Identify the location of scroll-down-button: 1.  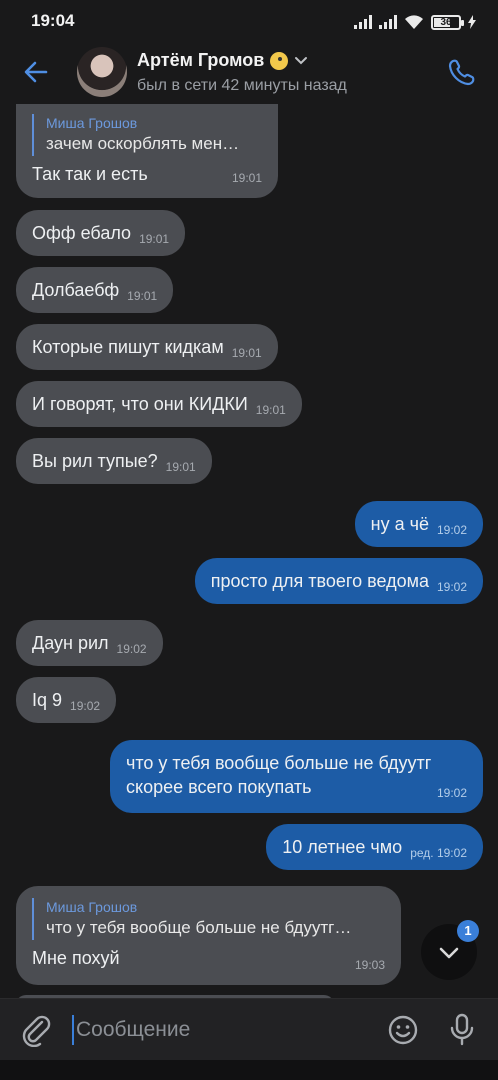
(450, 950).